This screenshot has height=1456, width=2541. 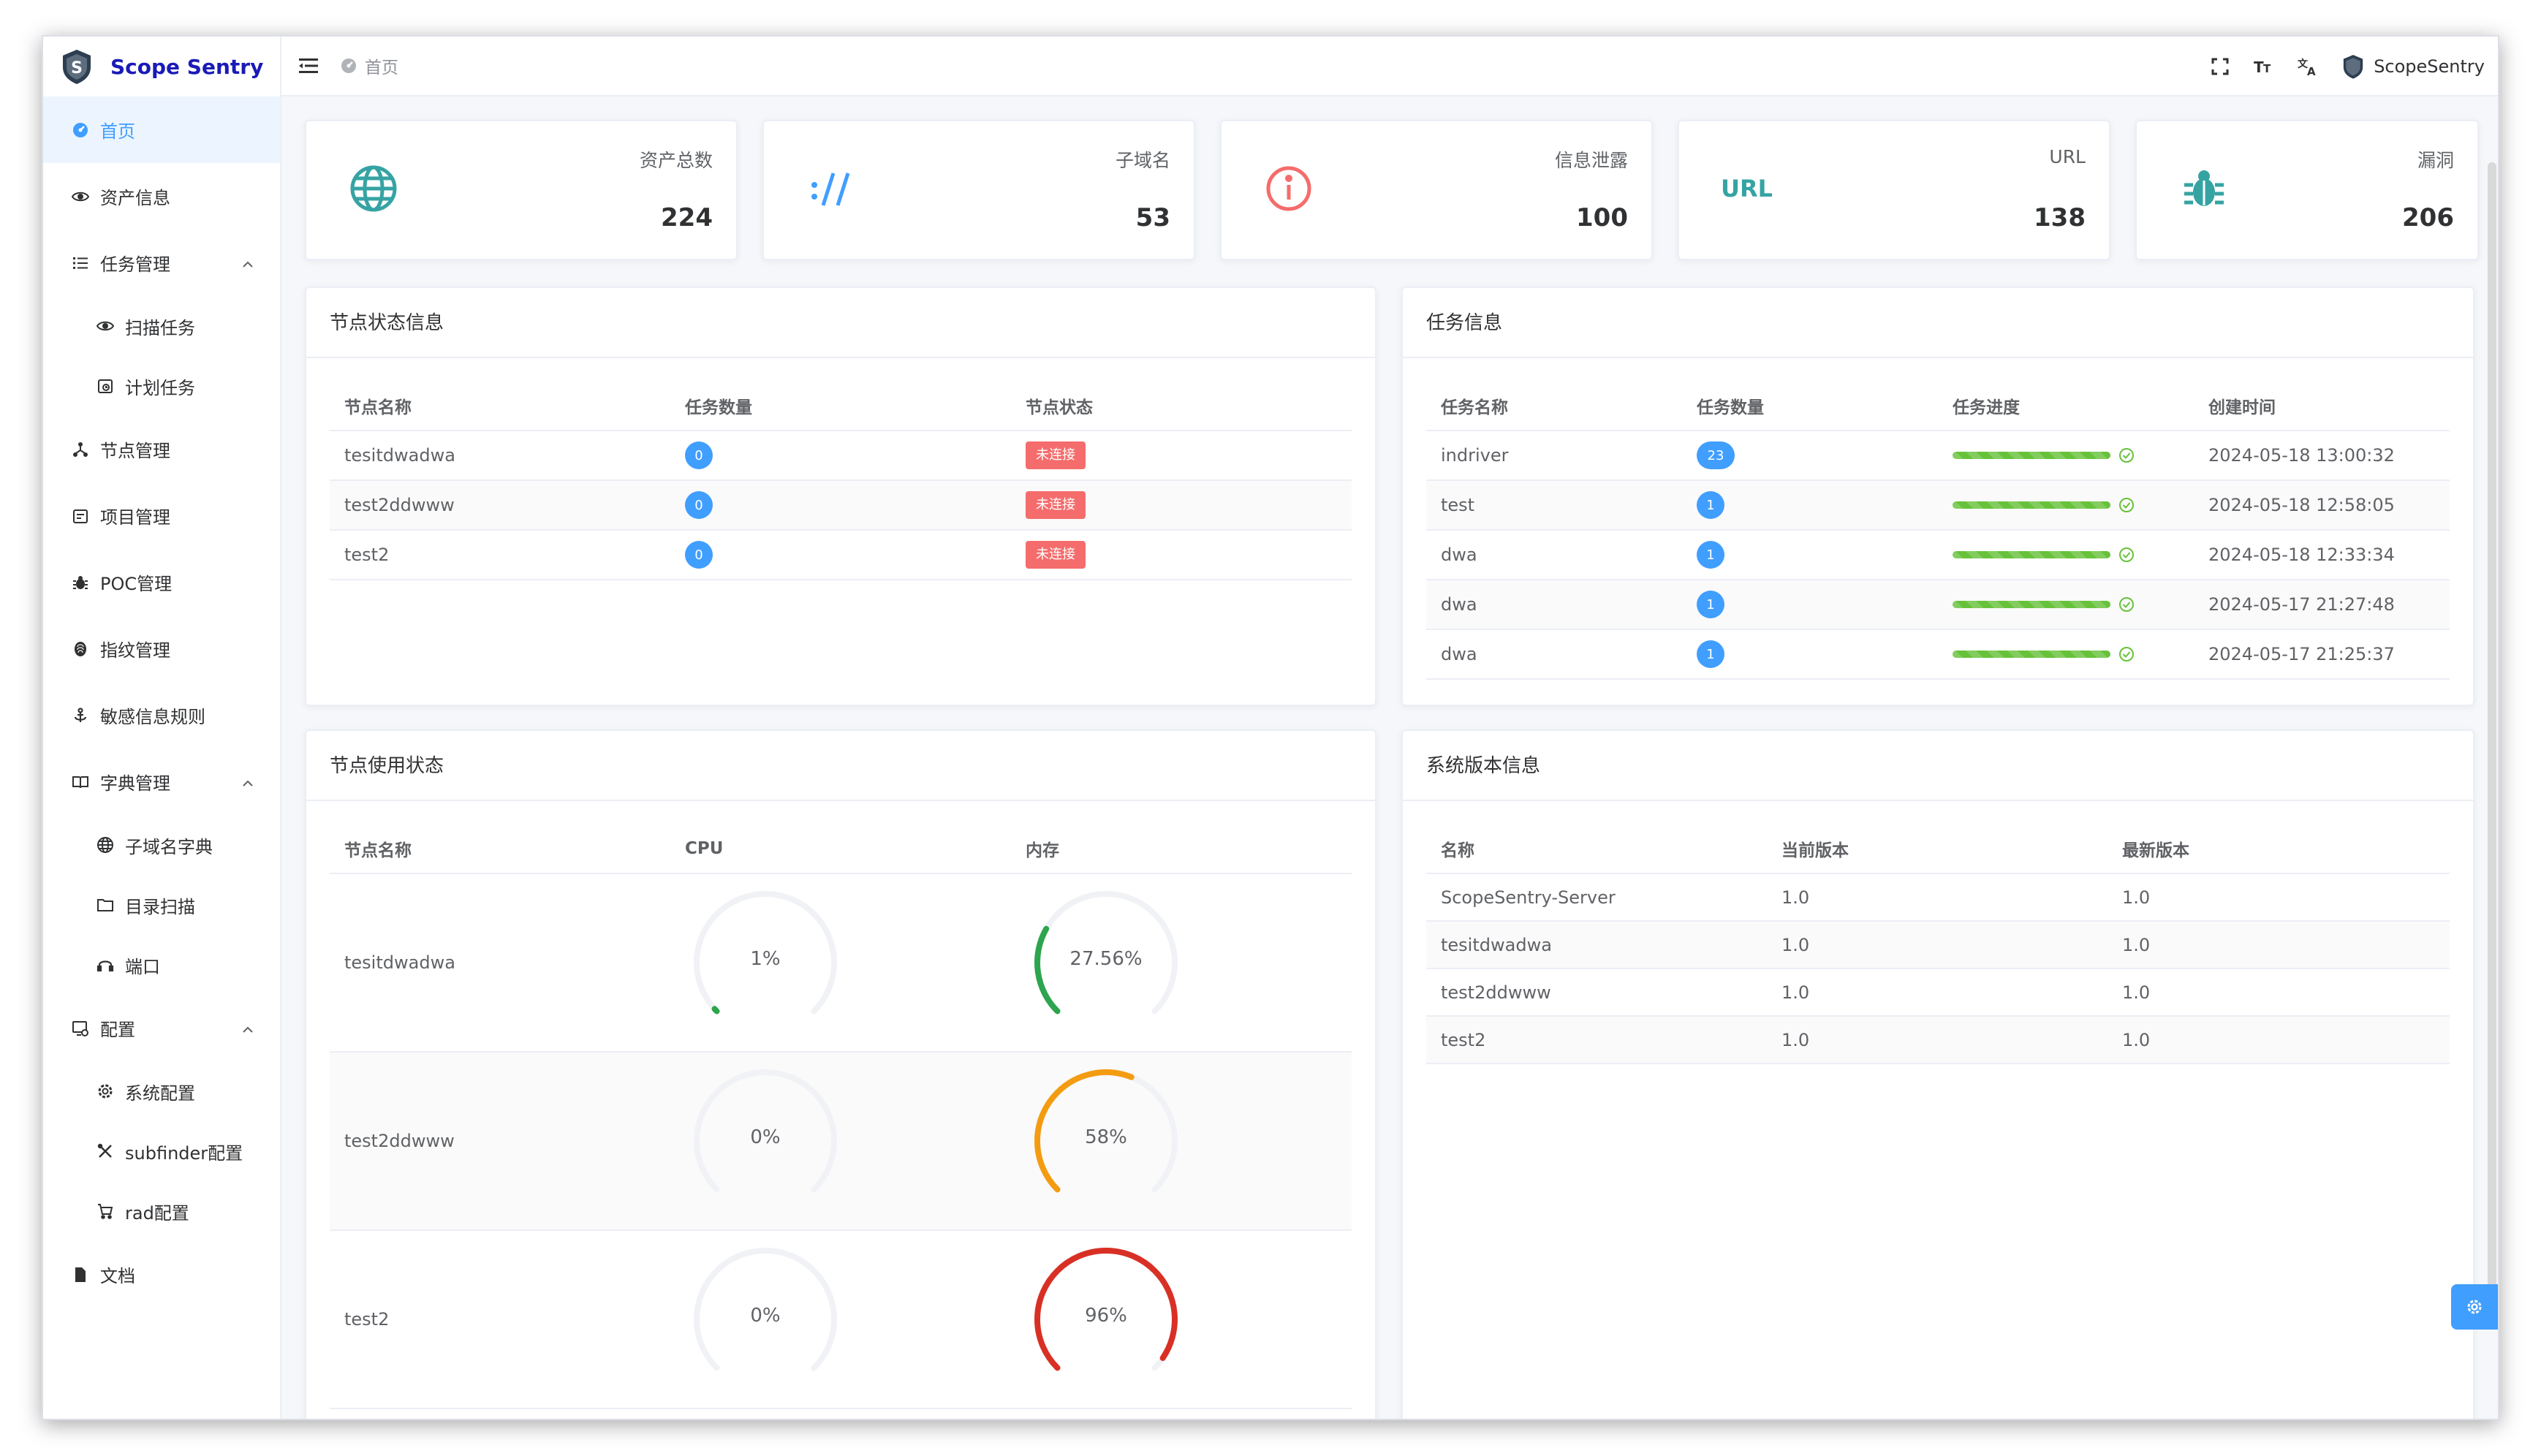 I want to click on logo: S Scope Sentry, so click(x=161, y=66).